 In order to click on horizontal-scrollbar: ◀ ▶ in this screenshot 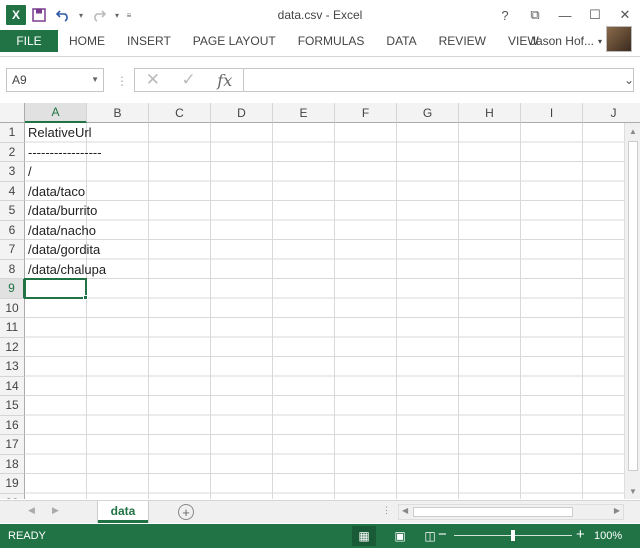, I will do `click(511, 512)`.